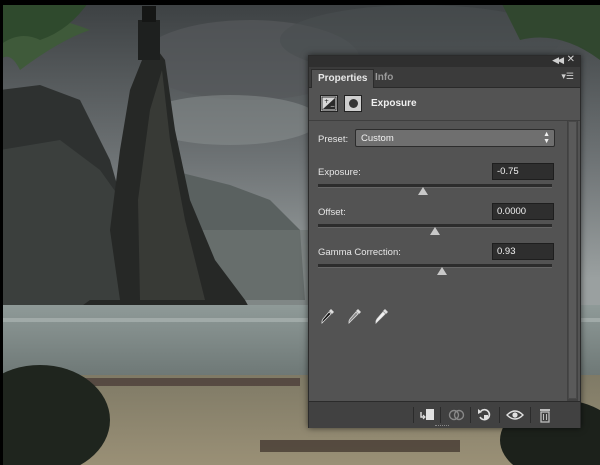 The height and width of the screenshot is (465, 600). I want to click on view-previous-state-icon, so click(456, 415).